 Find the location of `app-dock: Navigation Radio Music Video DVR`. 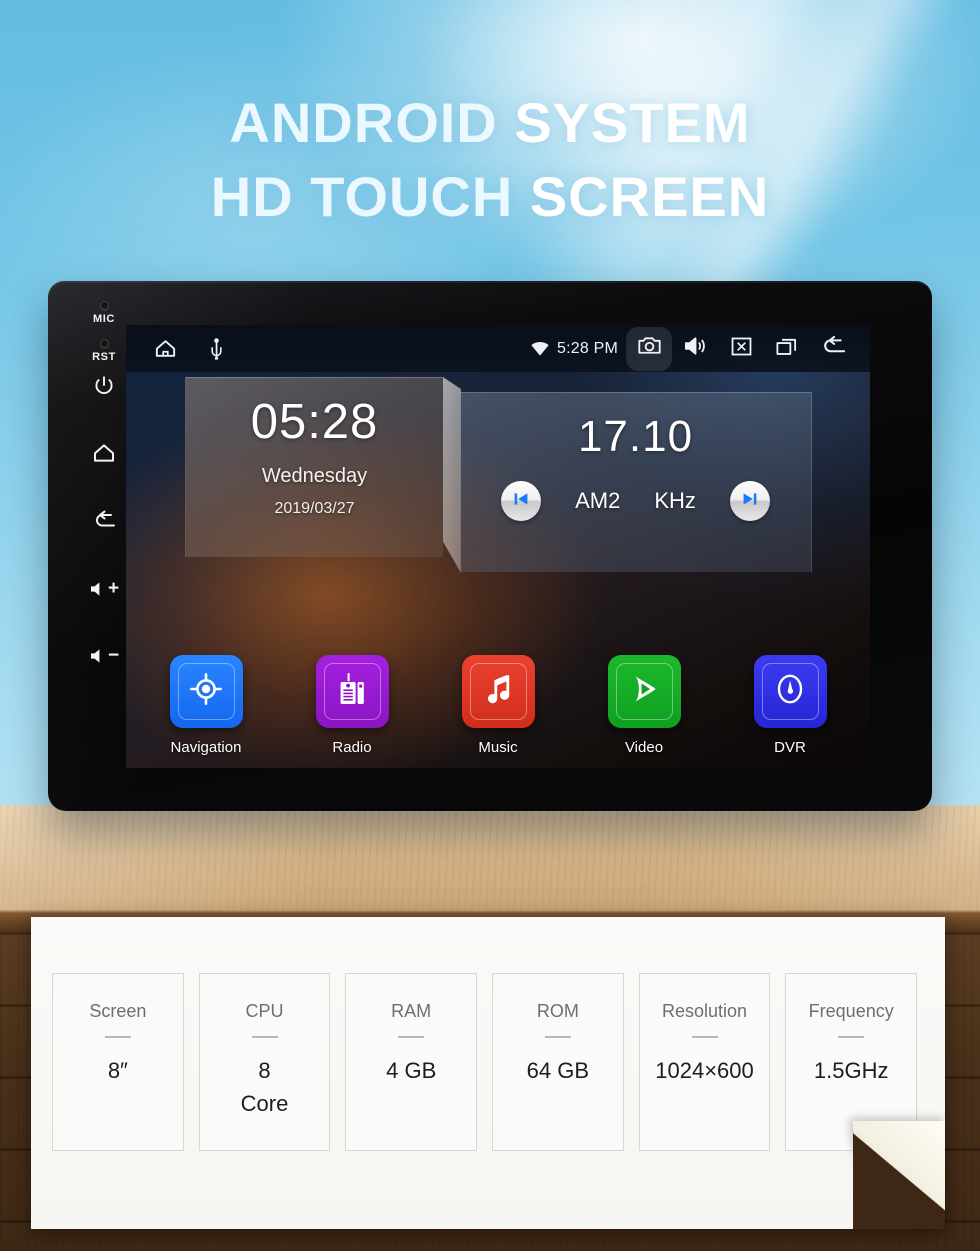

app-dock: Navigation Radio Music Video DVR is located at coordinates (498, 705).